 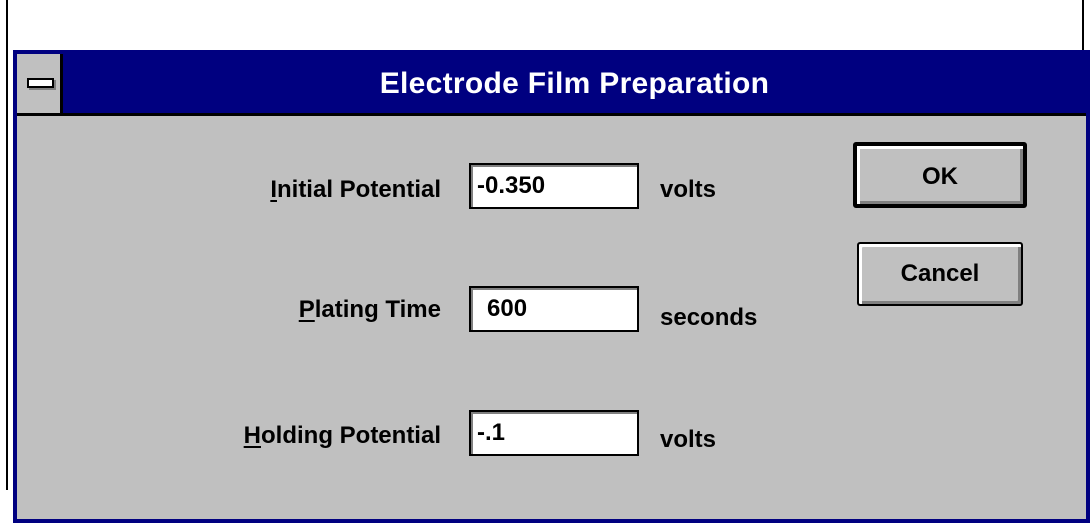 What do you see at coordinates (1083, 25) in the screenshot?
I see `background-window-edge-right` at bounding box center [1083, 25].